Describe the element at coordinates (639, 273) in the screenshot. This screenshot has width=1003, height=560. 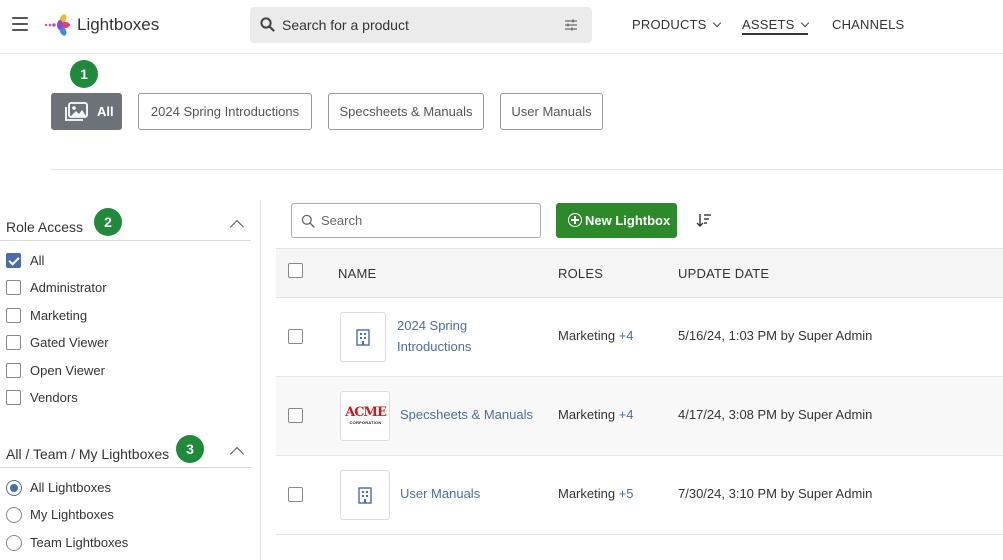
I see `table-header: NAME ROLES UPDATE DATE` at that location.